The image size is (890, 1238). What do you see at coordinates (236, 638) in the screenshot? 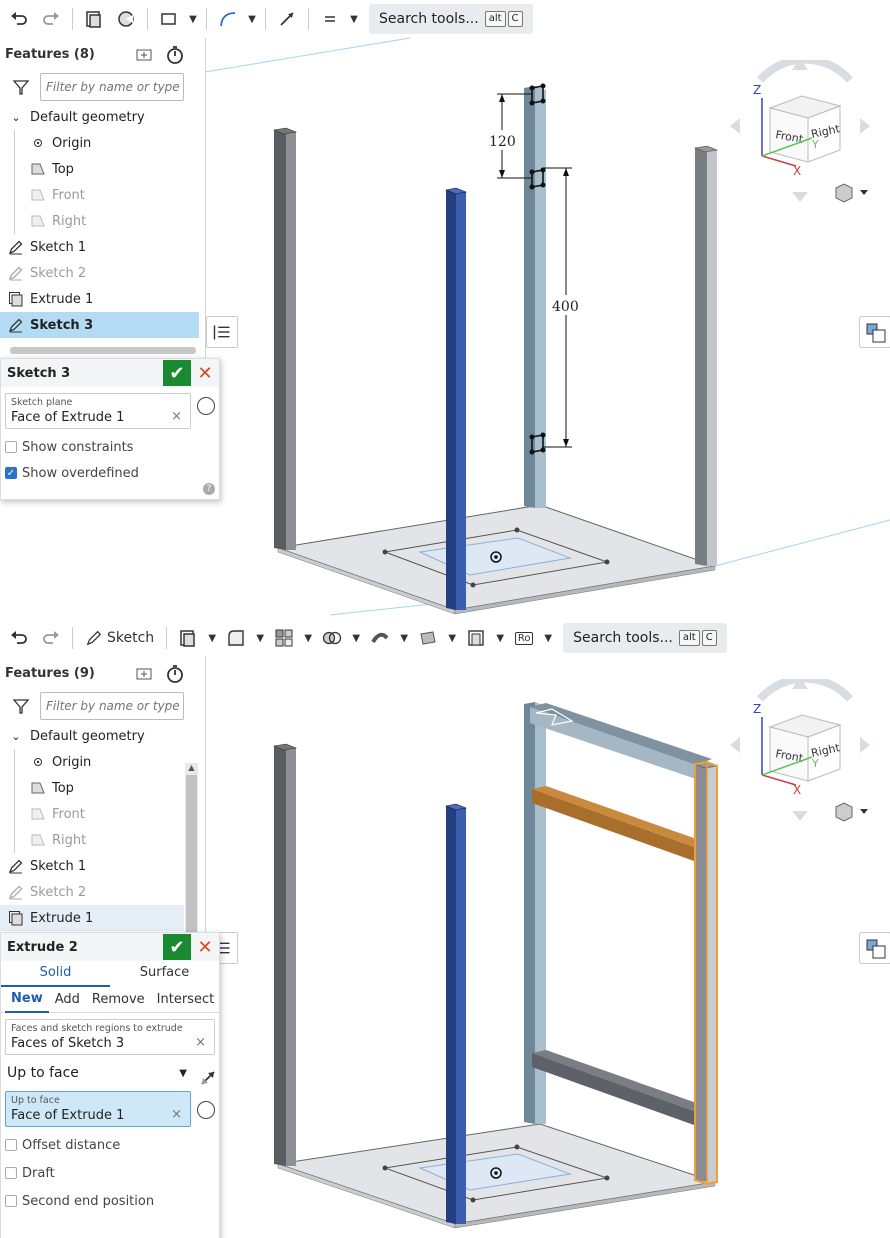
I see `fillet-icon` at bounding box center [236, 638].